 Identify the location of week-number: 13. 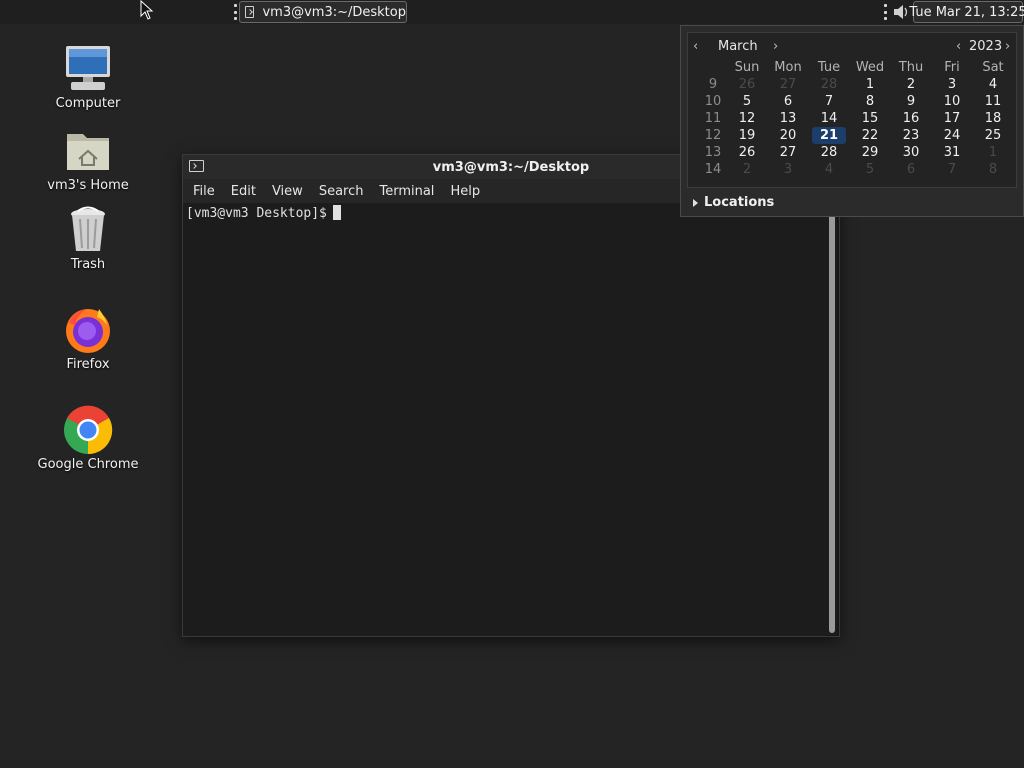
(713, 152).